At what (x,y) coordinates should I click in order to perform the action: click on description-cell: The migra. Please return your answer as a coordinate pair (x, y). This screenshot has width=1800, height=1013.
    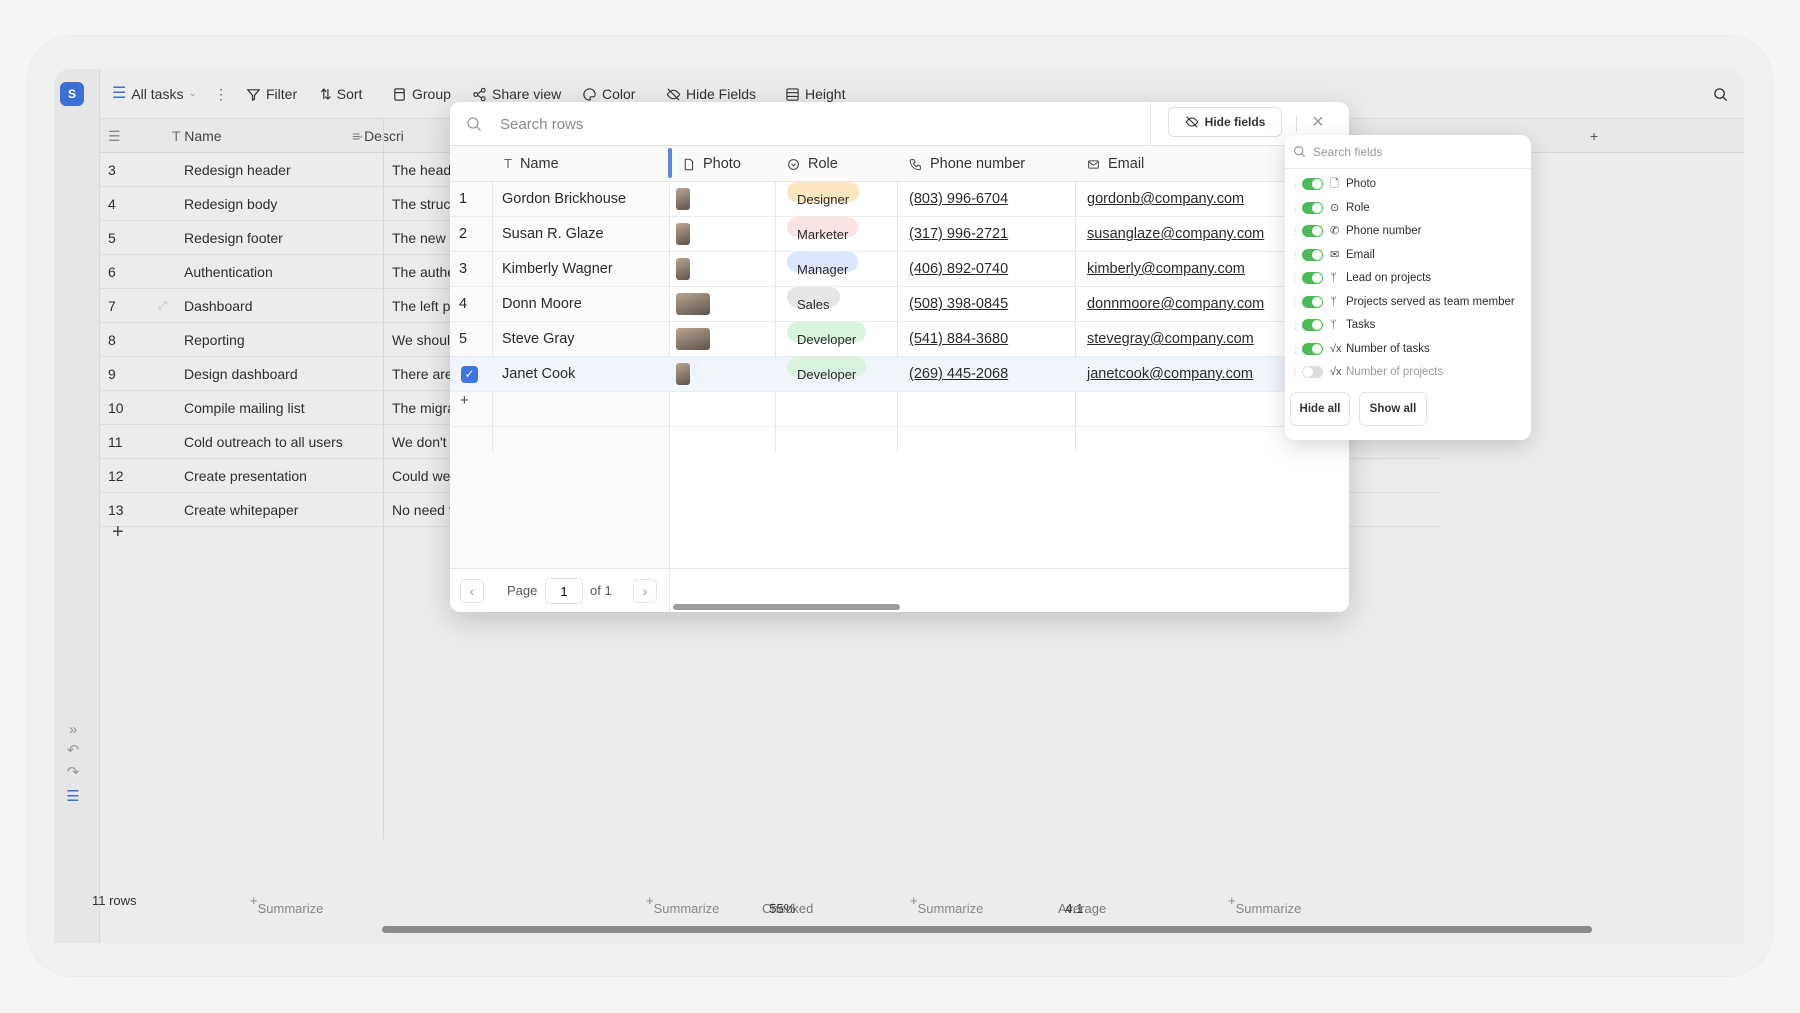
    Looking at the image, I should click on (422, 408).